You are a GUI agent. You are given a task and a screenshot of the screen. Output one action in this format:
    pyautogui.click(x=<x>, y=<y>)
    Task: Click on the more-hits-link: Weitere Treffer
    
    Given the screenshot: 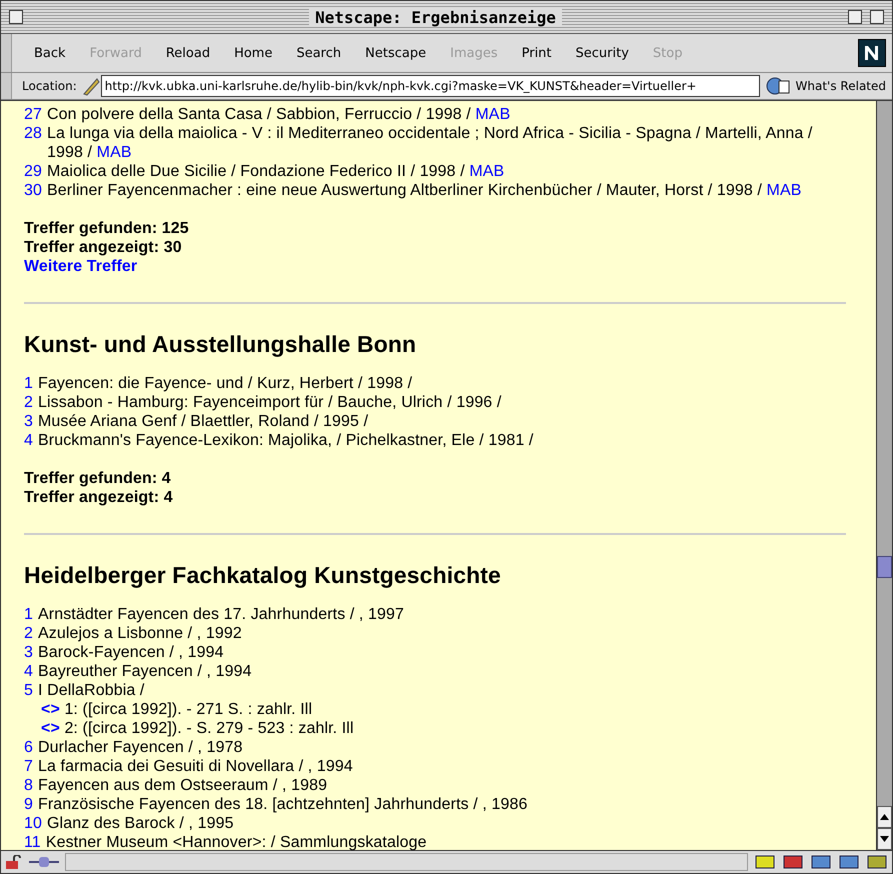 What is the action you would take?
    pyautogui.click(x=435, y=266)
    